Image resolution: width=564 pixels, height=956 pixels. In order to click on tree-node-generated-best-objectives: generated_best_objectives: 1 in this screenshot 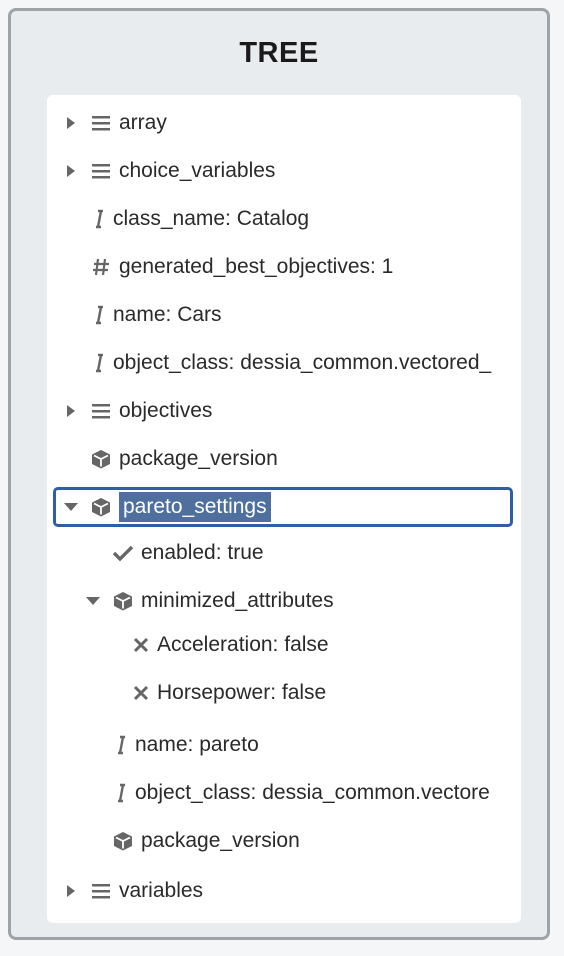, I will do `click(241, 267)`.